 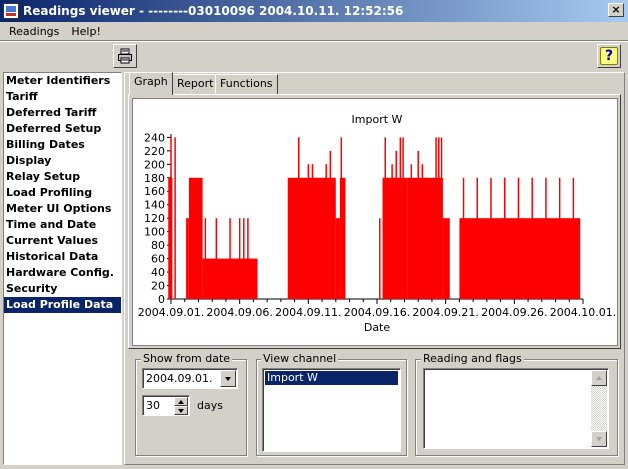 What do you see at coordinates (314, 55) in the screenshot?
I see `toolbar: ?` at bounding box center [314, 55].